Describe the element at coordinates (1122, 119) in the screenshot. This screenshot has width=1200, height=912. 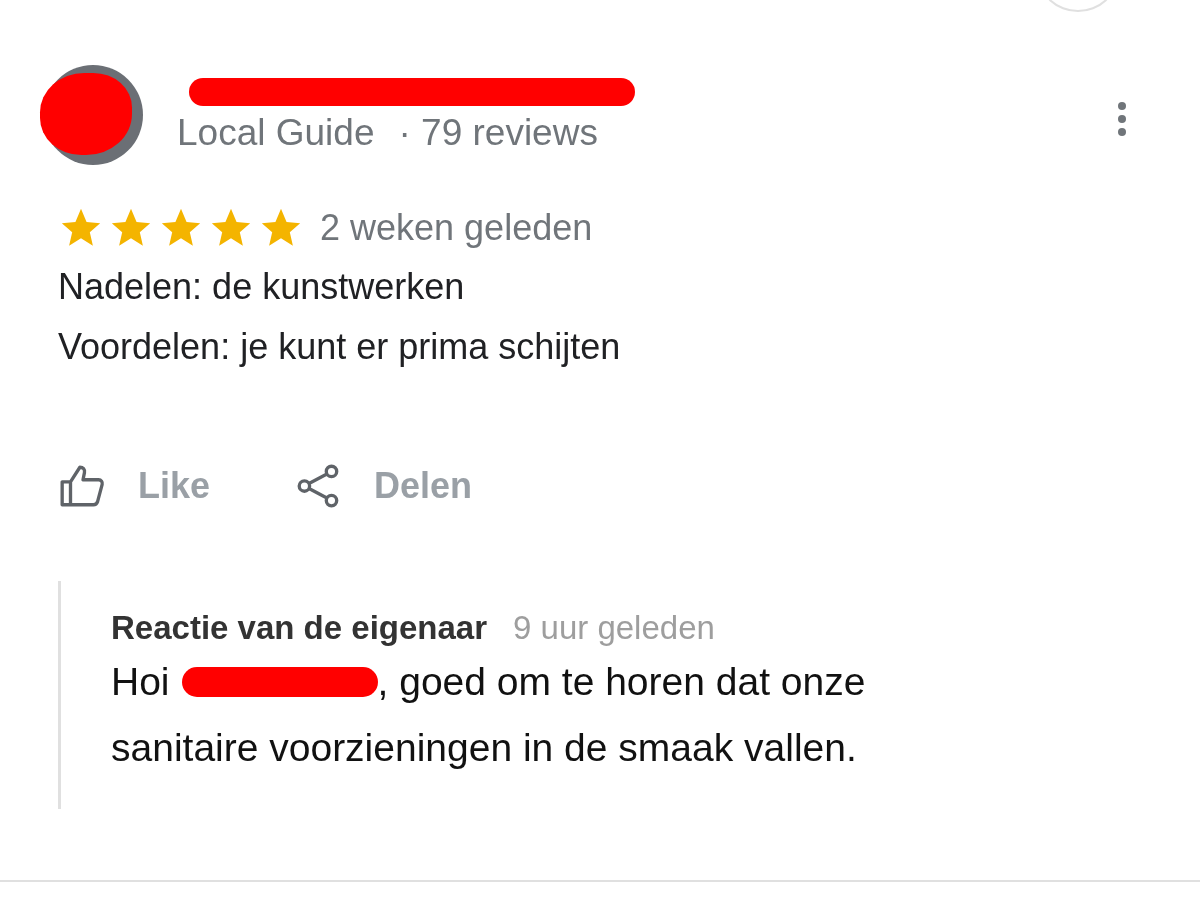
I see `more-menu-icon` at that location.